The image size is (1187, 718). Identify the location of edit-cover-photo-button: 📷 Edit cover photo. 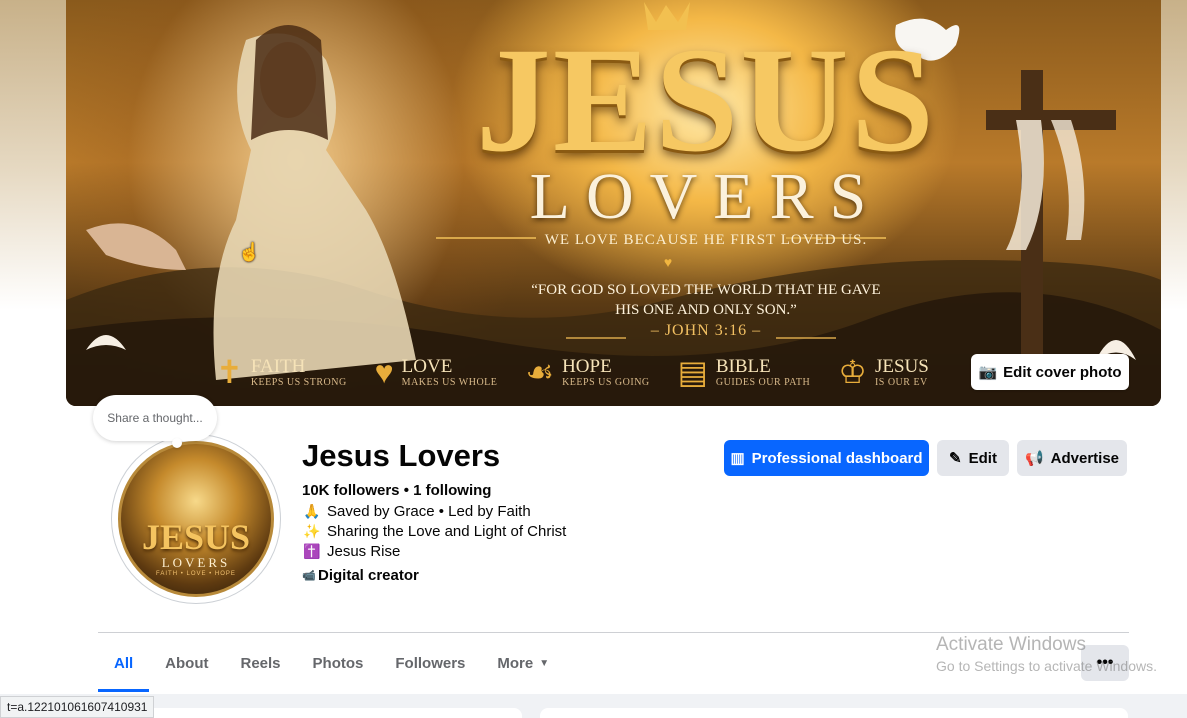
(1050, 372).